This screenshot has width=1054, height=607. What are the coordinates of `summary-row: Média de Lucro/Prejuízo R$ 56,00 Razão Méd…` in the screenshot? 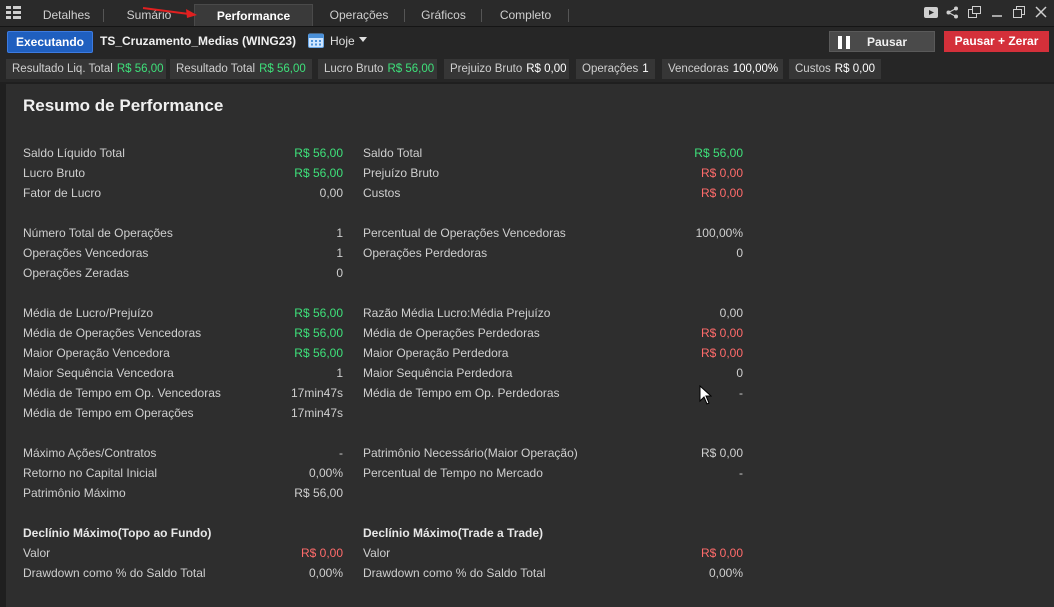 It's located at (527, 314).